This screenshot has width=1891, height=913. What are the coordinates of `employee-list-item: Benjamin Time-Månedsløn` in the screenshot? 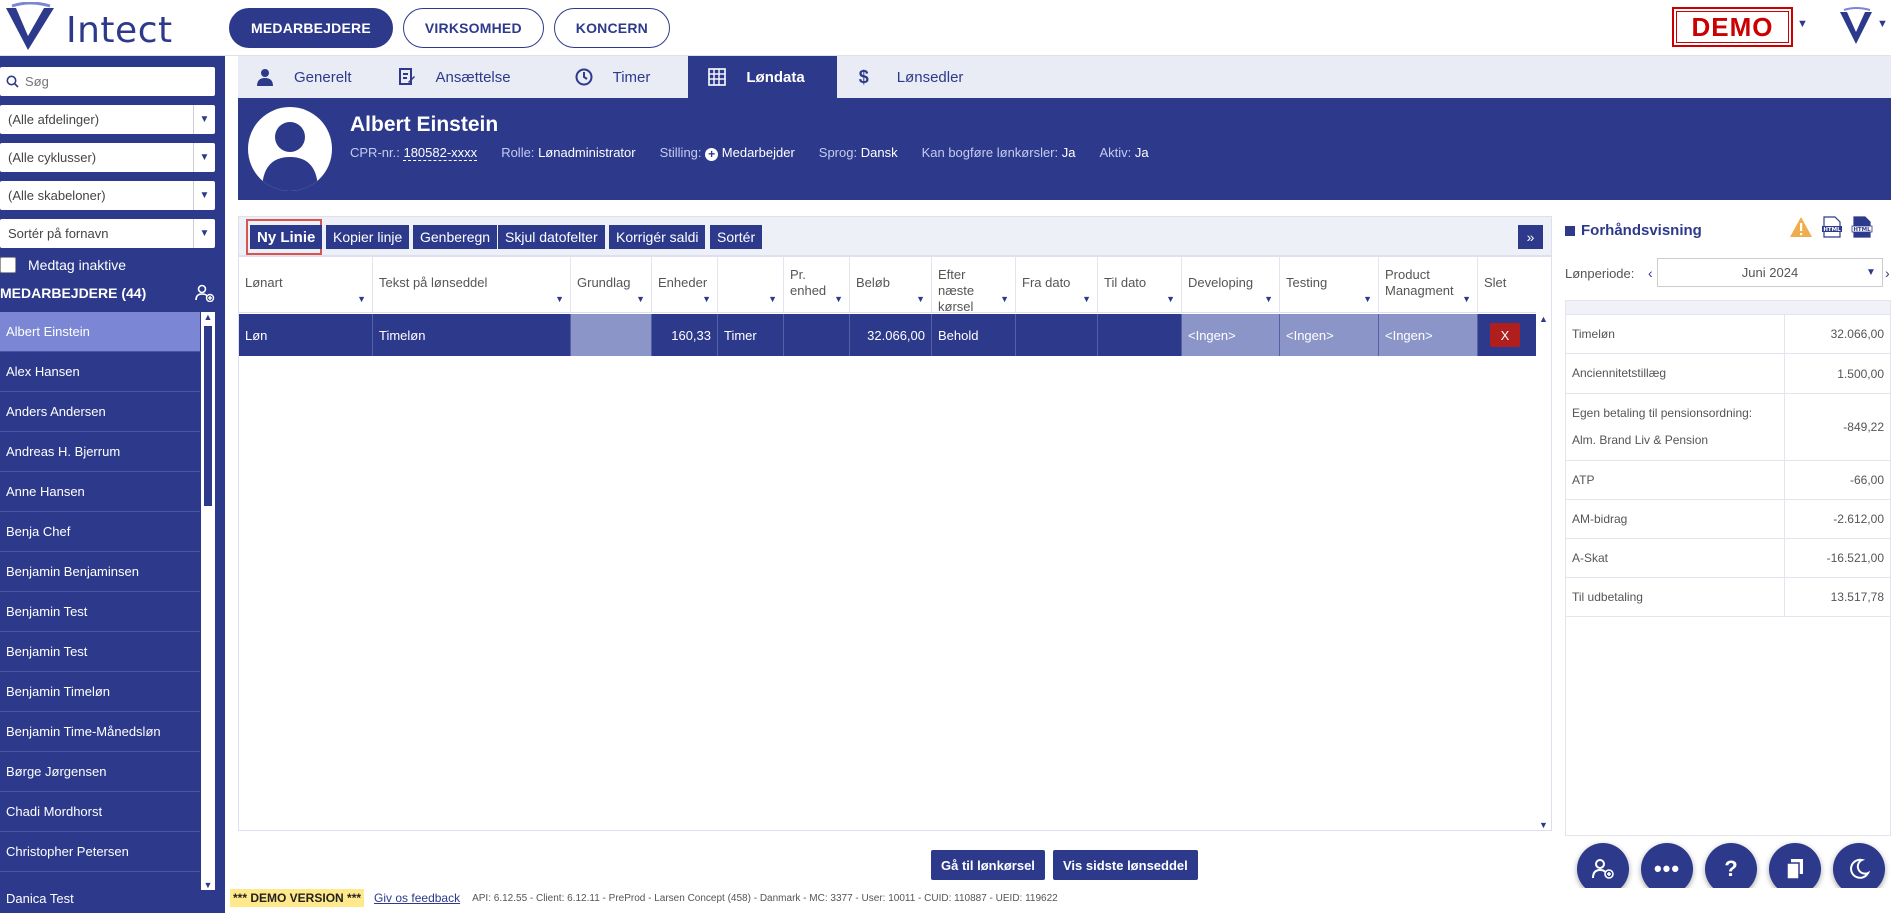 It's located at (100, 732).